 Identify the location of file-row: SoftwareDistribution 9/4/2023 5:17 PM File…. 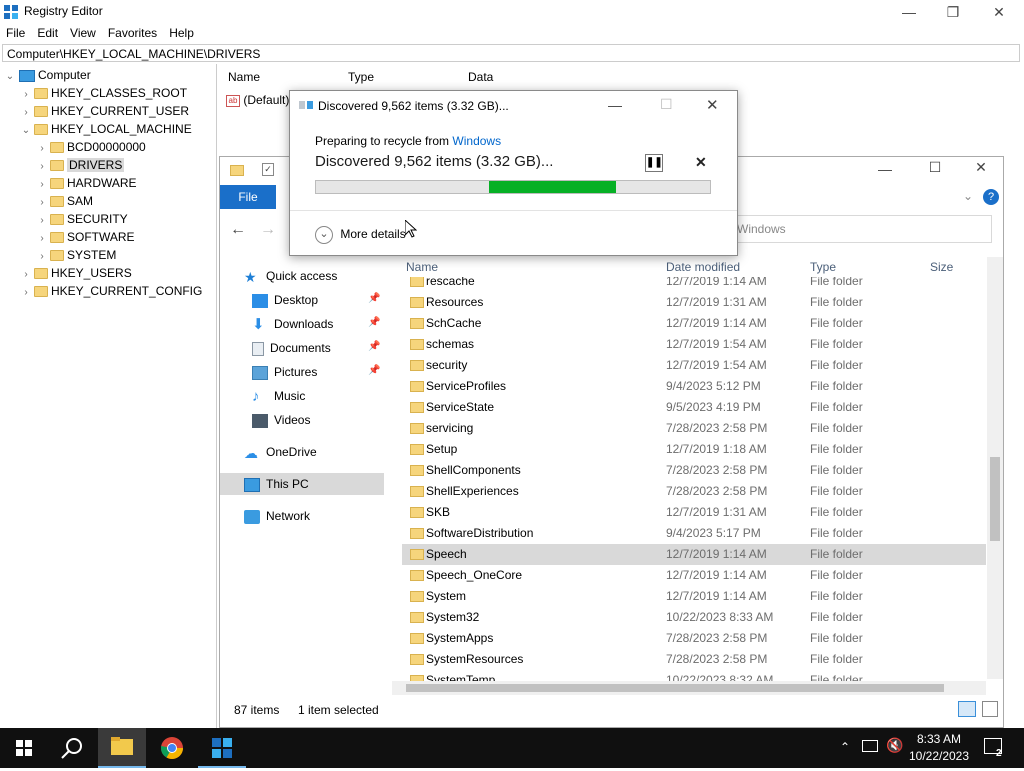
(694, 533).